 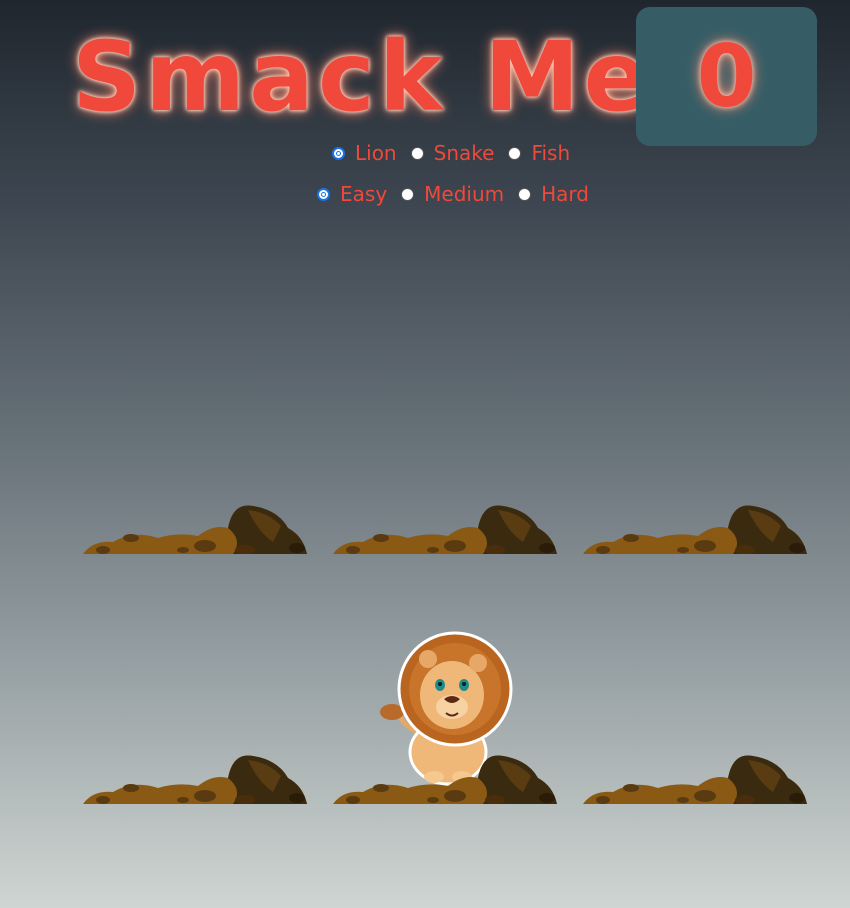 What do you see at coordinates (363, 194) in the screenshot?
I see `difficulty-label-easy: Easy` at bounding box center [363, 194].